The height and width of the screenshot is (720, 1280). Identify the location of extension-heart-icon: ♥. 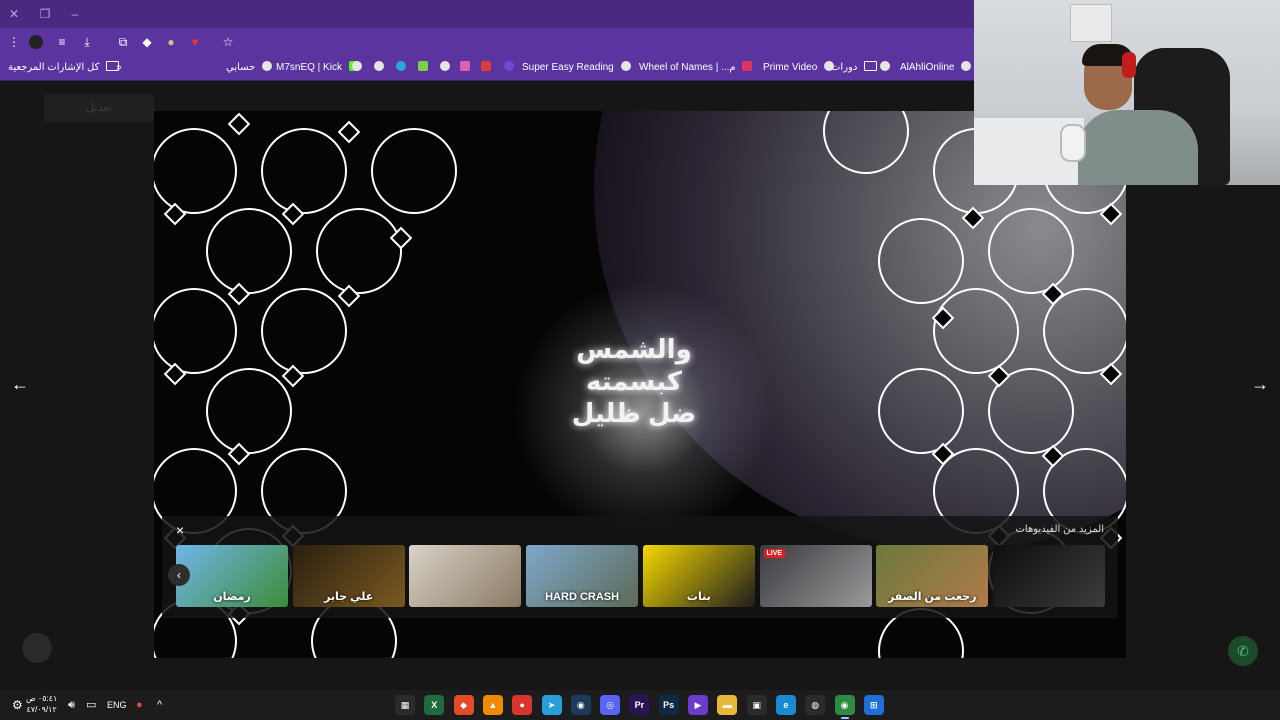
(195, 42).